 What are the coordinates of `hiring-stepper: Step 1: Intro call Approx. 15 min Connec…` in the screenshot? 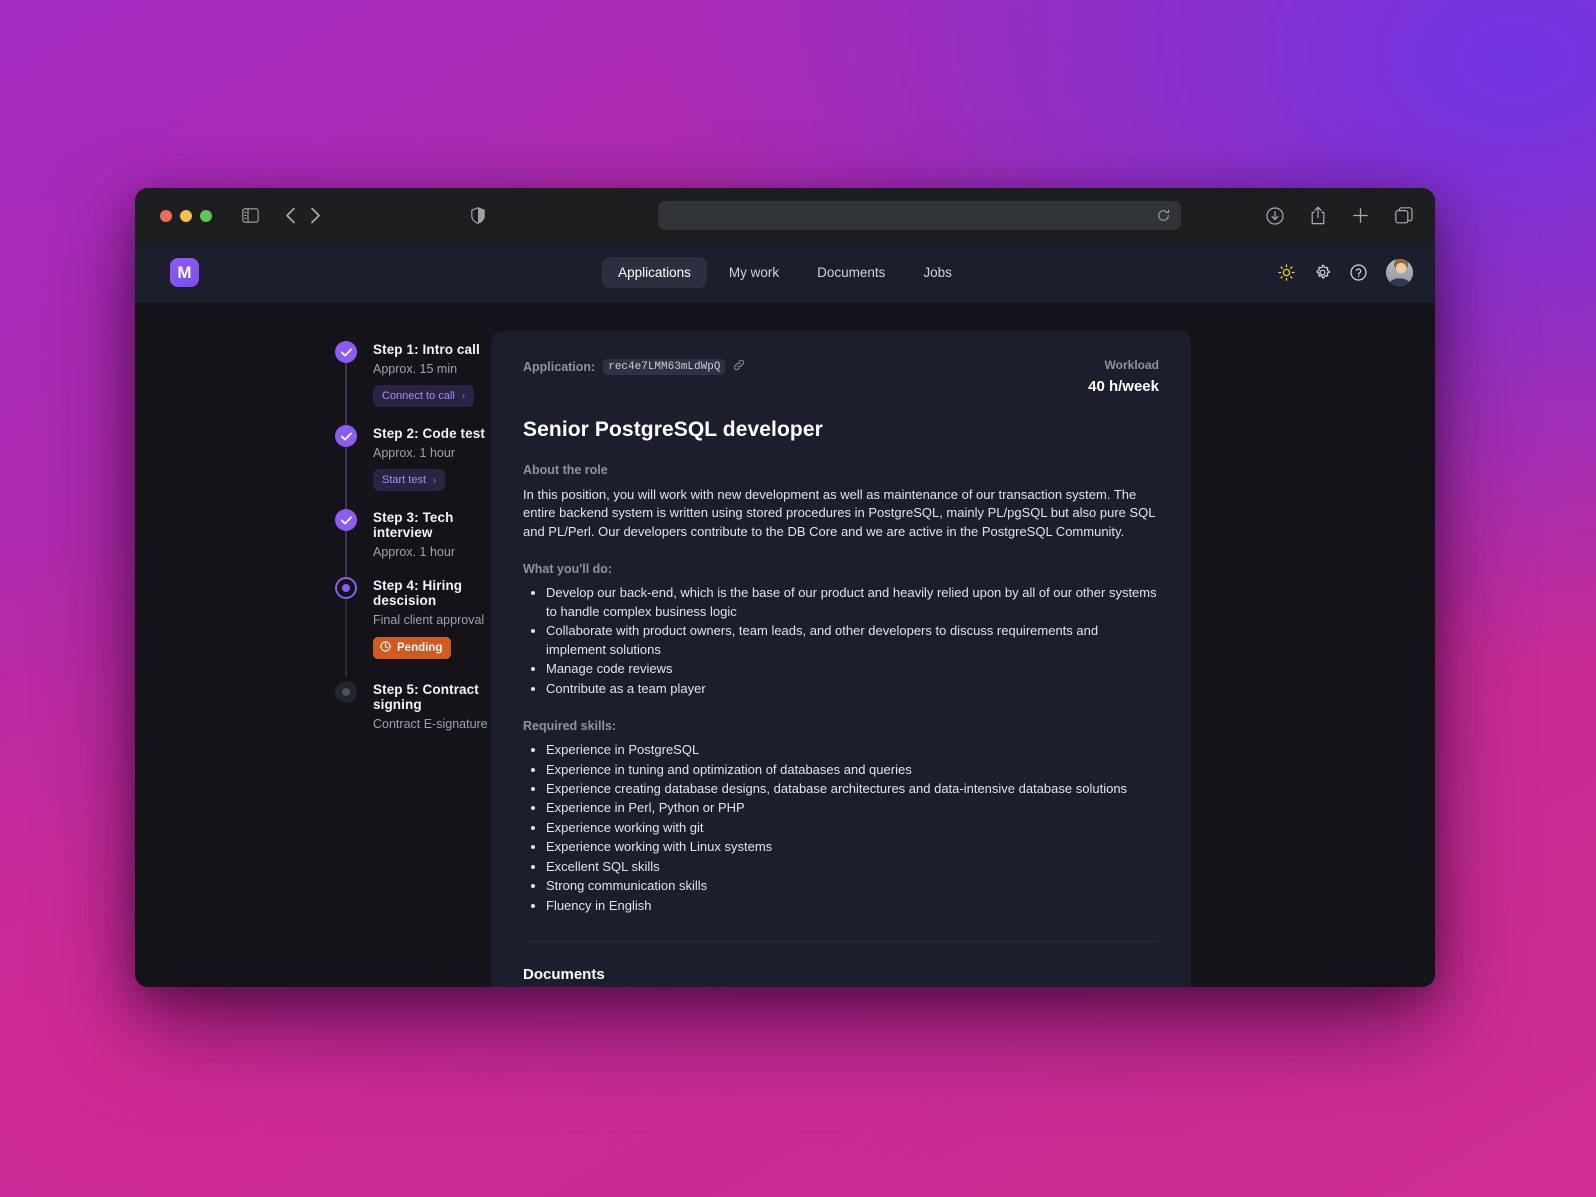 It's located at (313, 659).